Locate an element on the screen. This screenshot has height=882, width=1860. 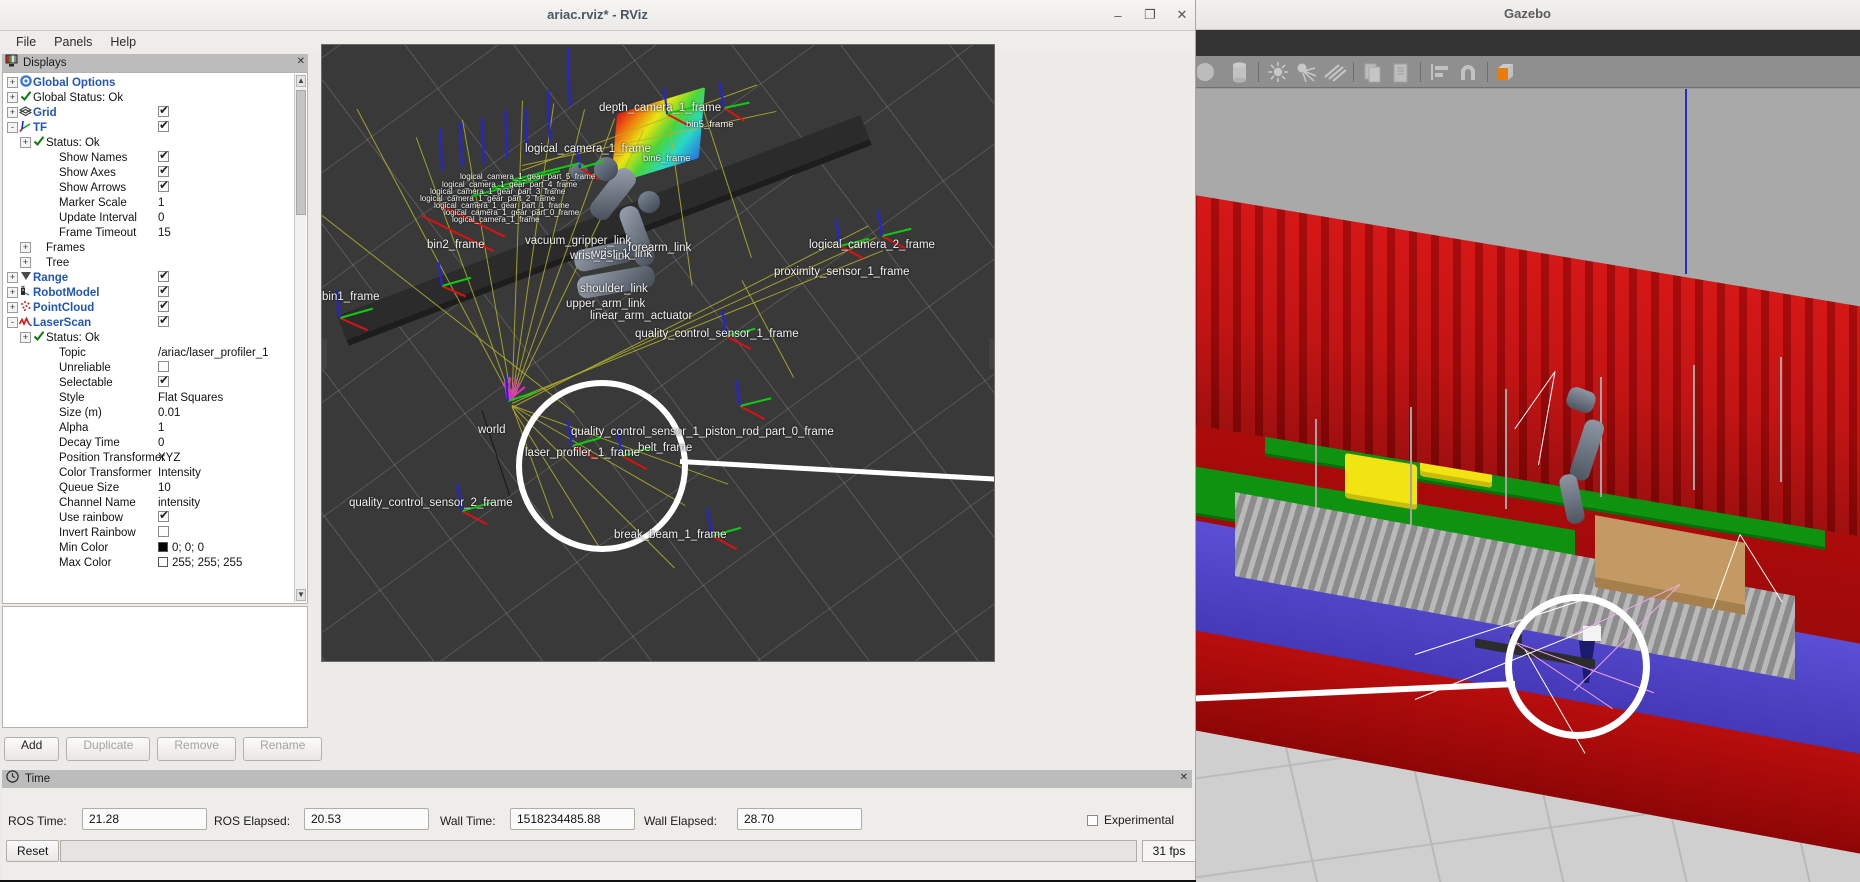
sphere-icon is located at coordinates (1210, 72).